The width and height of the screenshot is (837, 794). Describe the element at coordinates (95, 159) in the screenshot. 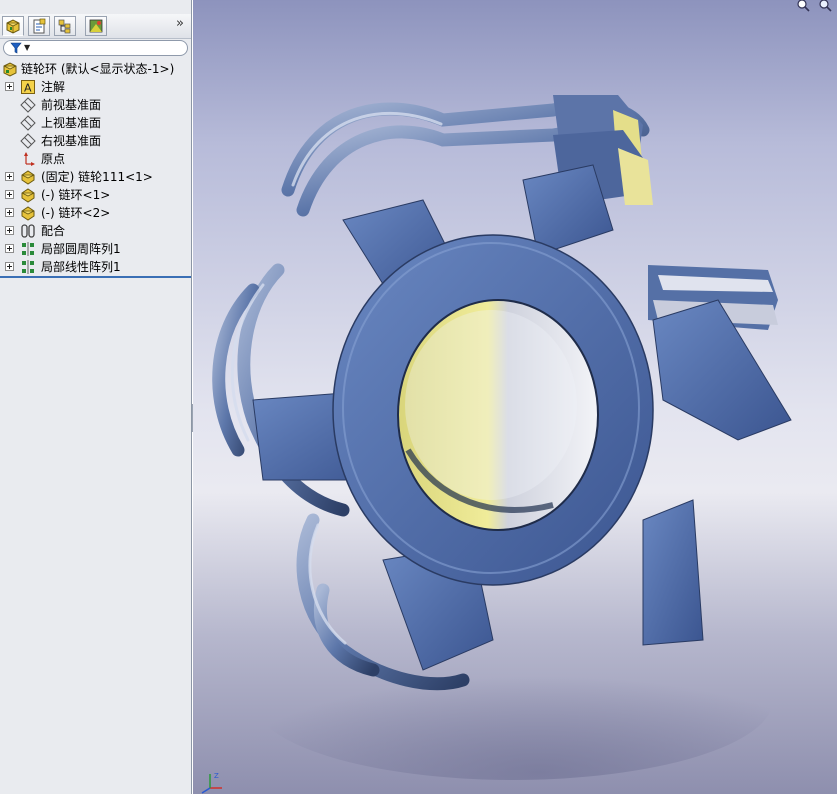

I see `tree-item-origin: 原点` at that location.